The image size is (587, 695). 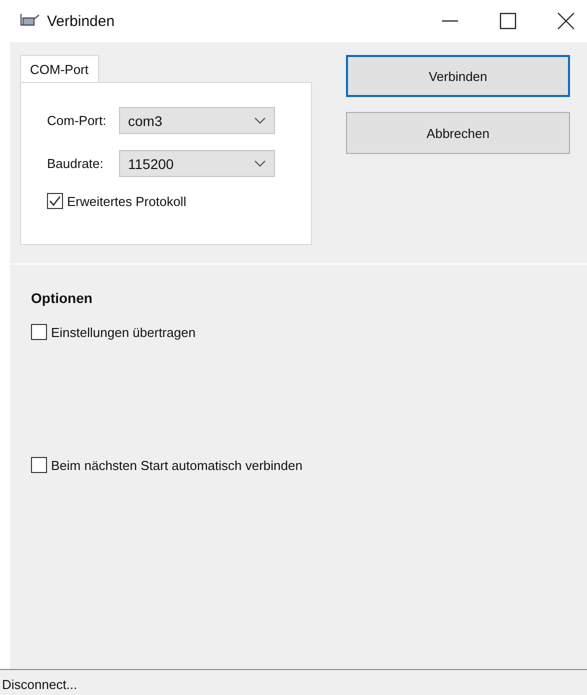 I want to click on checkbox-label: Beim nächsten Start automatisch verbinden, so click(x=176, y=465).